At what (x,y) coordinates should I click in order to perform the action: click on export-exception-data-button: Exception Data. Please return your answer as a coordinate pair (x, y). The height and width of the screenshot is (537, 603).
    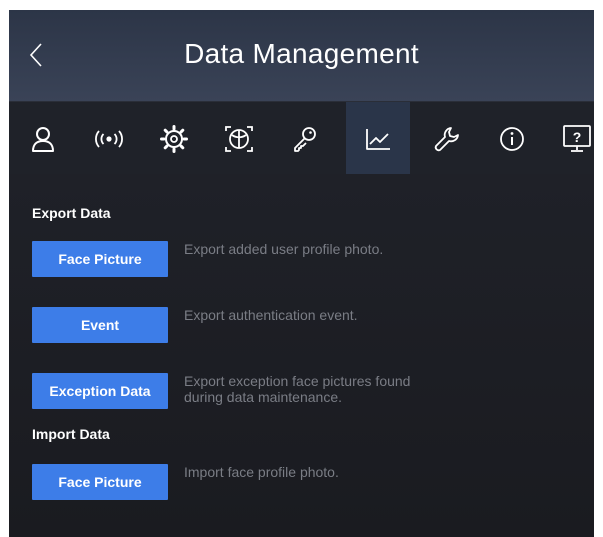
    Looking at the image, I should click on (100, 391).